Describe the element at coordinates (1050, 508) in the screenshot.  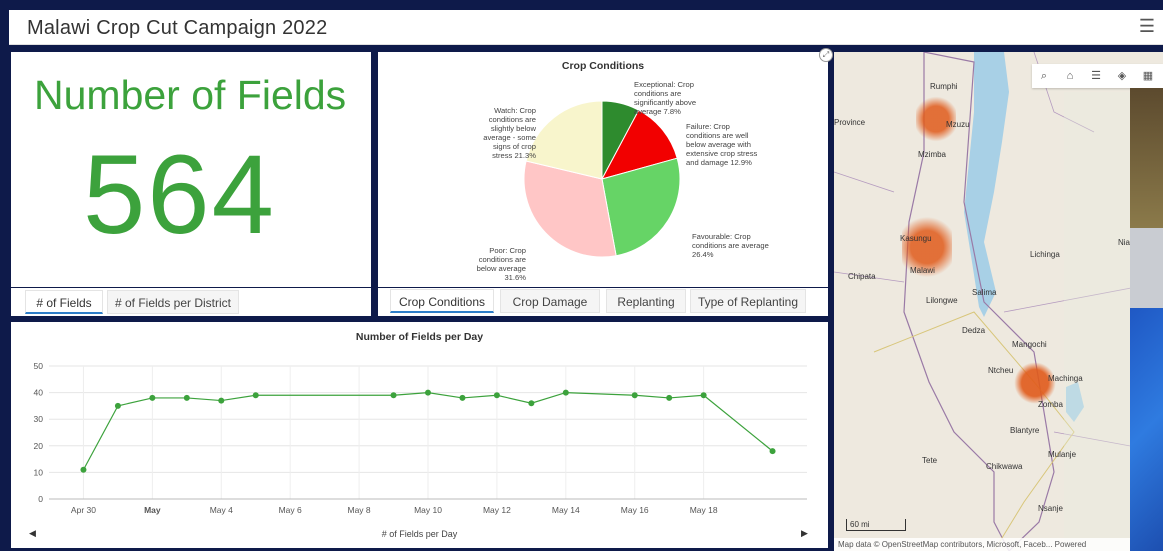
I see `map-label-nsanje: Nsanje` at that location.